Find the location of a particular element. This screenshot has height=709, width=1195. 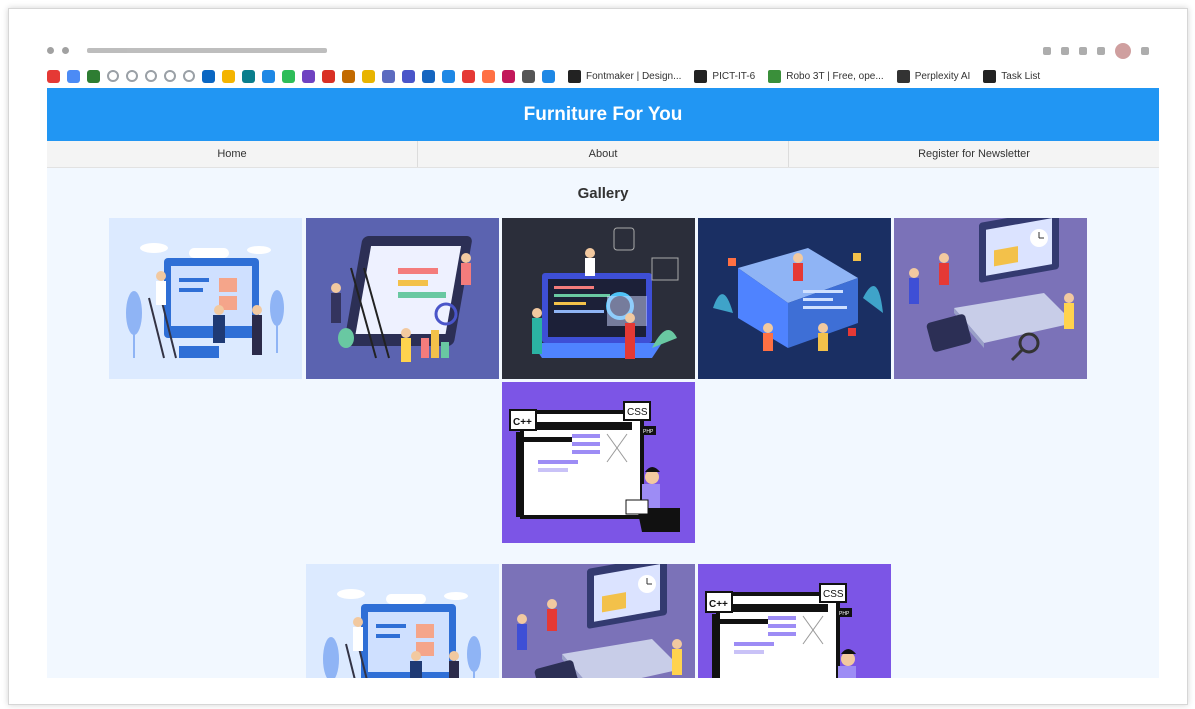

site-header: Furniture For You is located at coordinates (603, 114).